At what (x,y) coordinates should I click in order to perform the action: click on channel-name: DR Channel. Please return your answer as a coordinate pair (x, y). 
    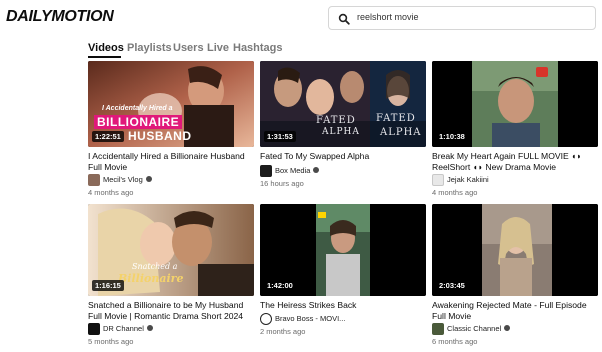
    Looking at the image, I should click on (123, 328).